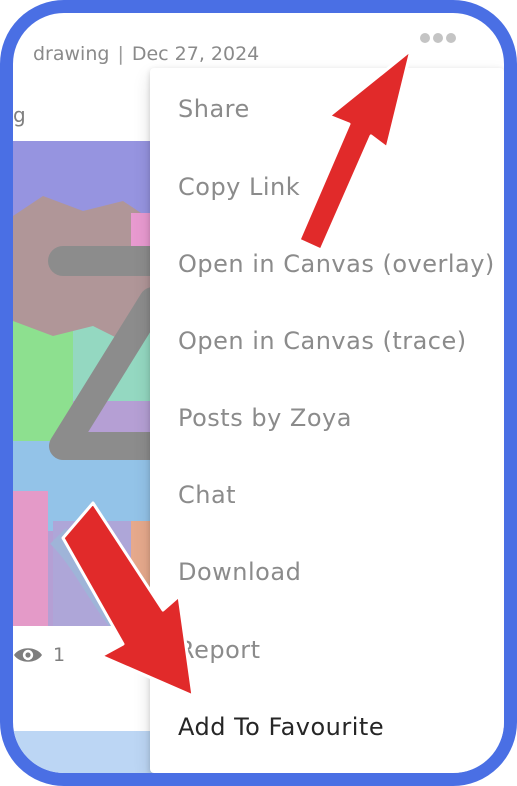 The width and height of the screenshot is (517, 786). I want to click on more-horizontal-icon, so click(438, 38).